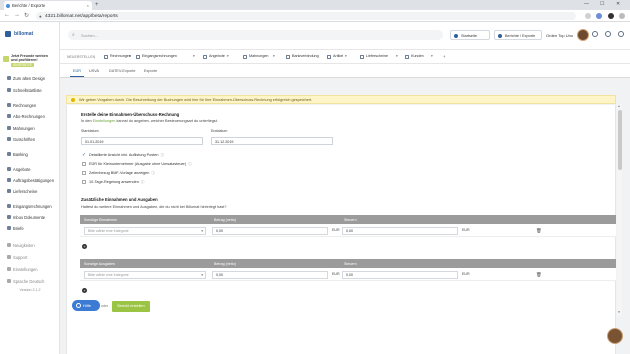  What do you see at coordinates (306, 16) in the screenshot?
I see `url-field: ● 4321.billomat.net/app/beta/reports` at bounding box center [306, 16].